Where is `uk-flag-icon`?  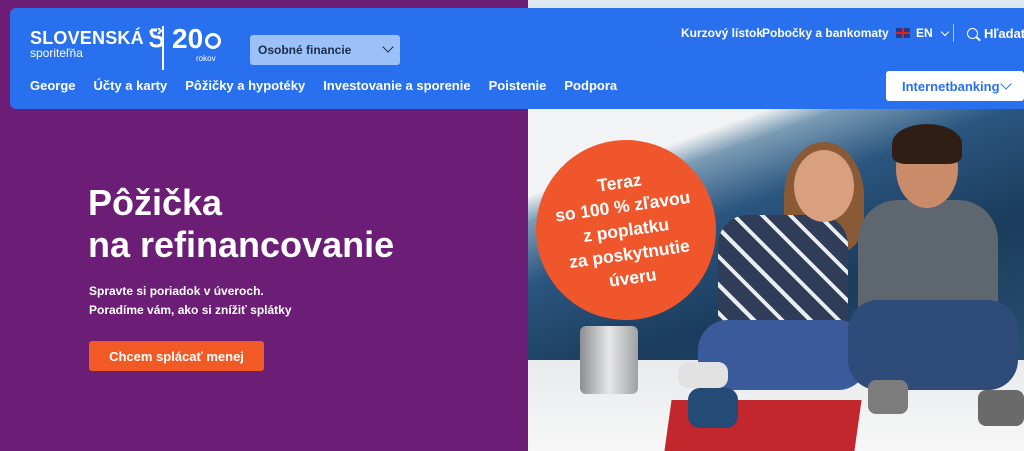
uk-flag-icon is located at coordinates (903, 33).